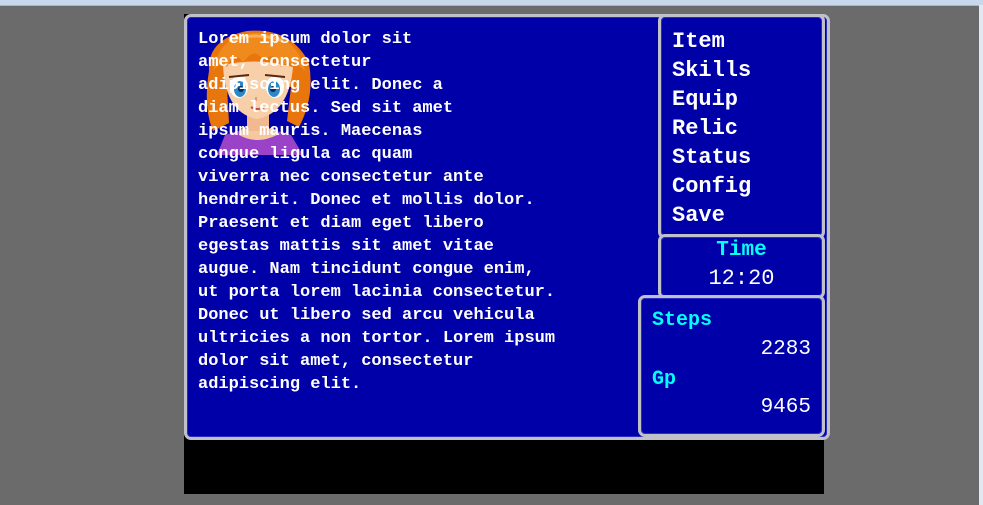 The image size is (983, 505). I want to click on steps-value: 2283, so click(785, 349).